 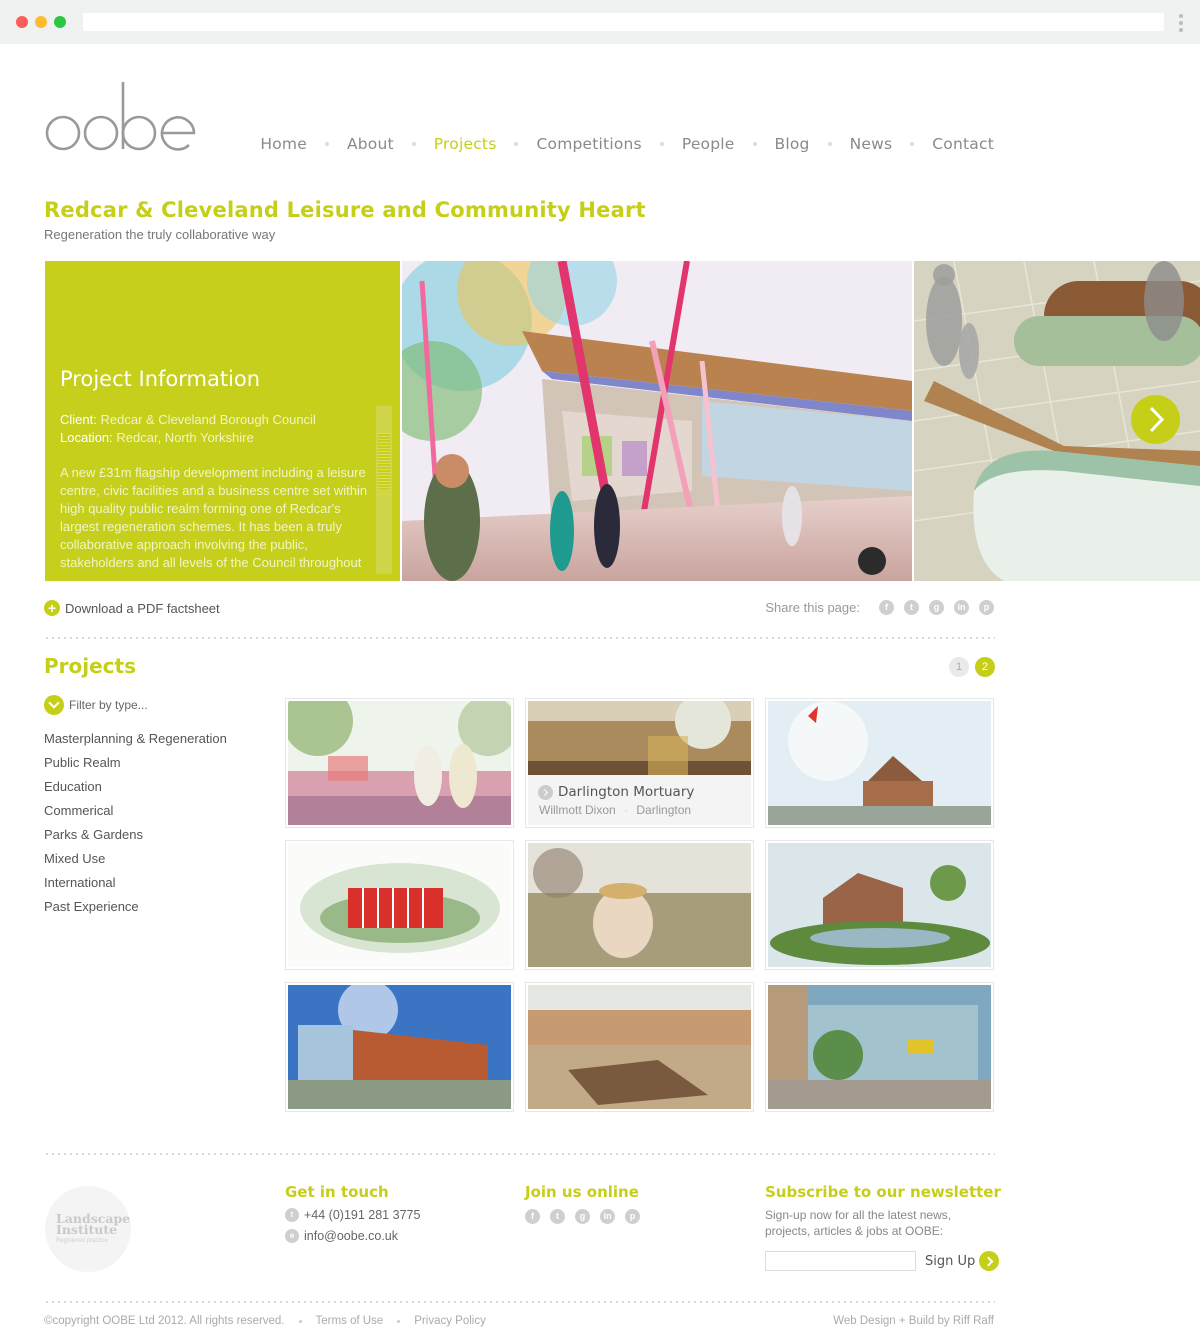 I want to click on projects-heading: Projects, so click(x=90, y=666).